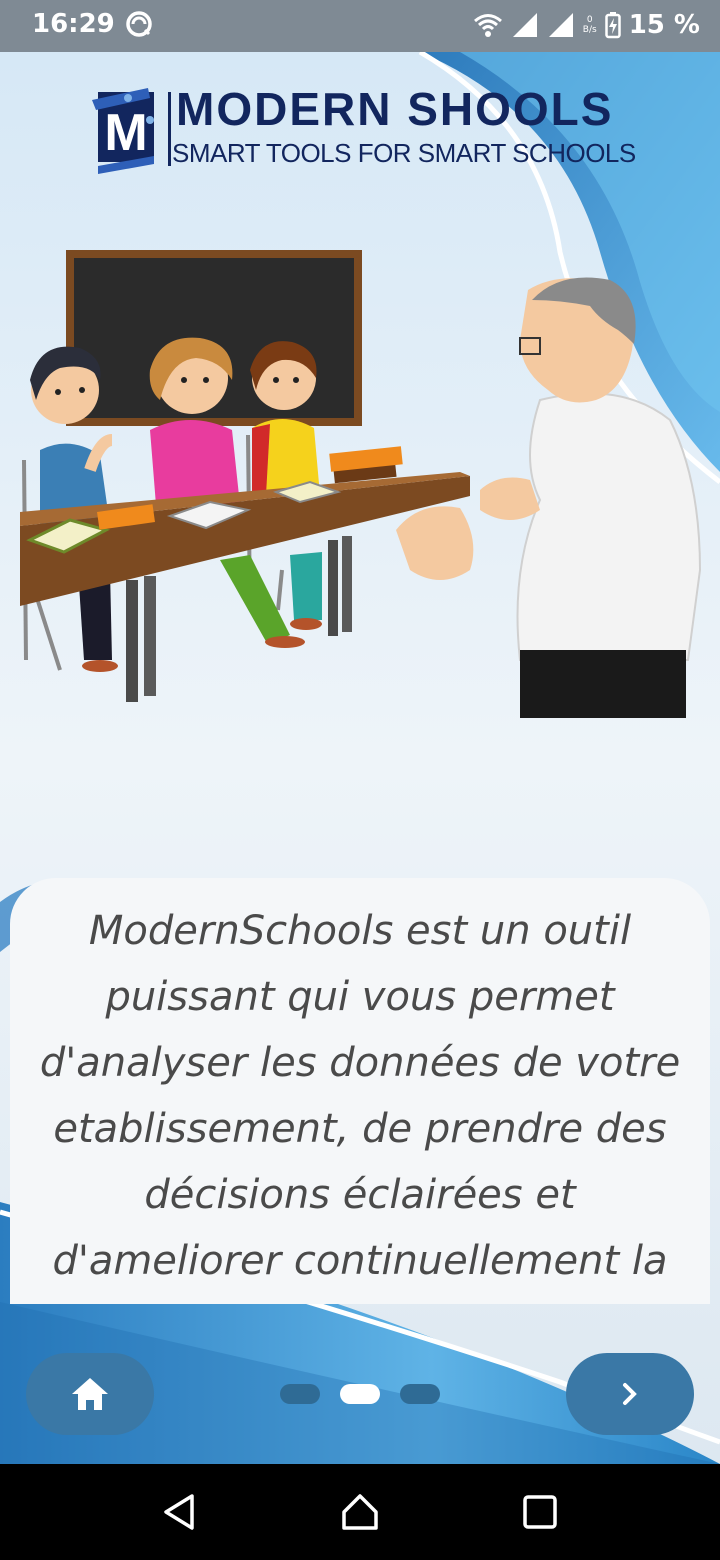  I want to click on next-button, so click(630, 1394).